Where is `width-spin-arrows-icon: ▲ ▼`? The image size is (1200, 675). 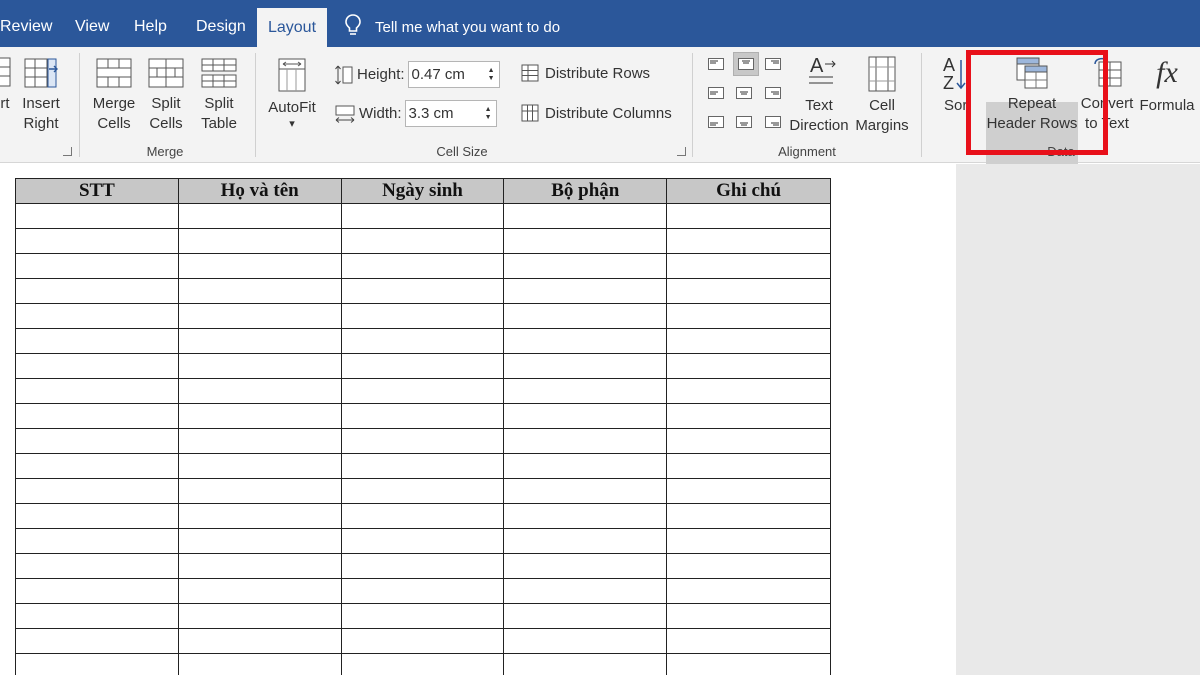
width-spin-arrows-icon: ▲ ▼ is located at coordinates (488, 114).